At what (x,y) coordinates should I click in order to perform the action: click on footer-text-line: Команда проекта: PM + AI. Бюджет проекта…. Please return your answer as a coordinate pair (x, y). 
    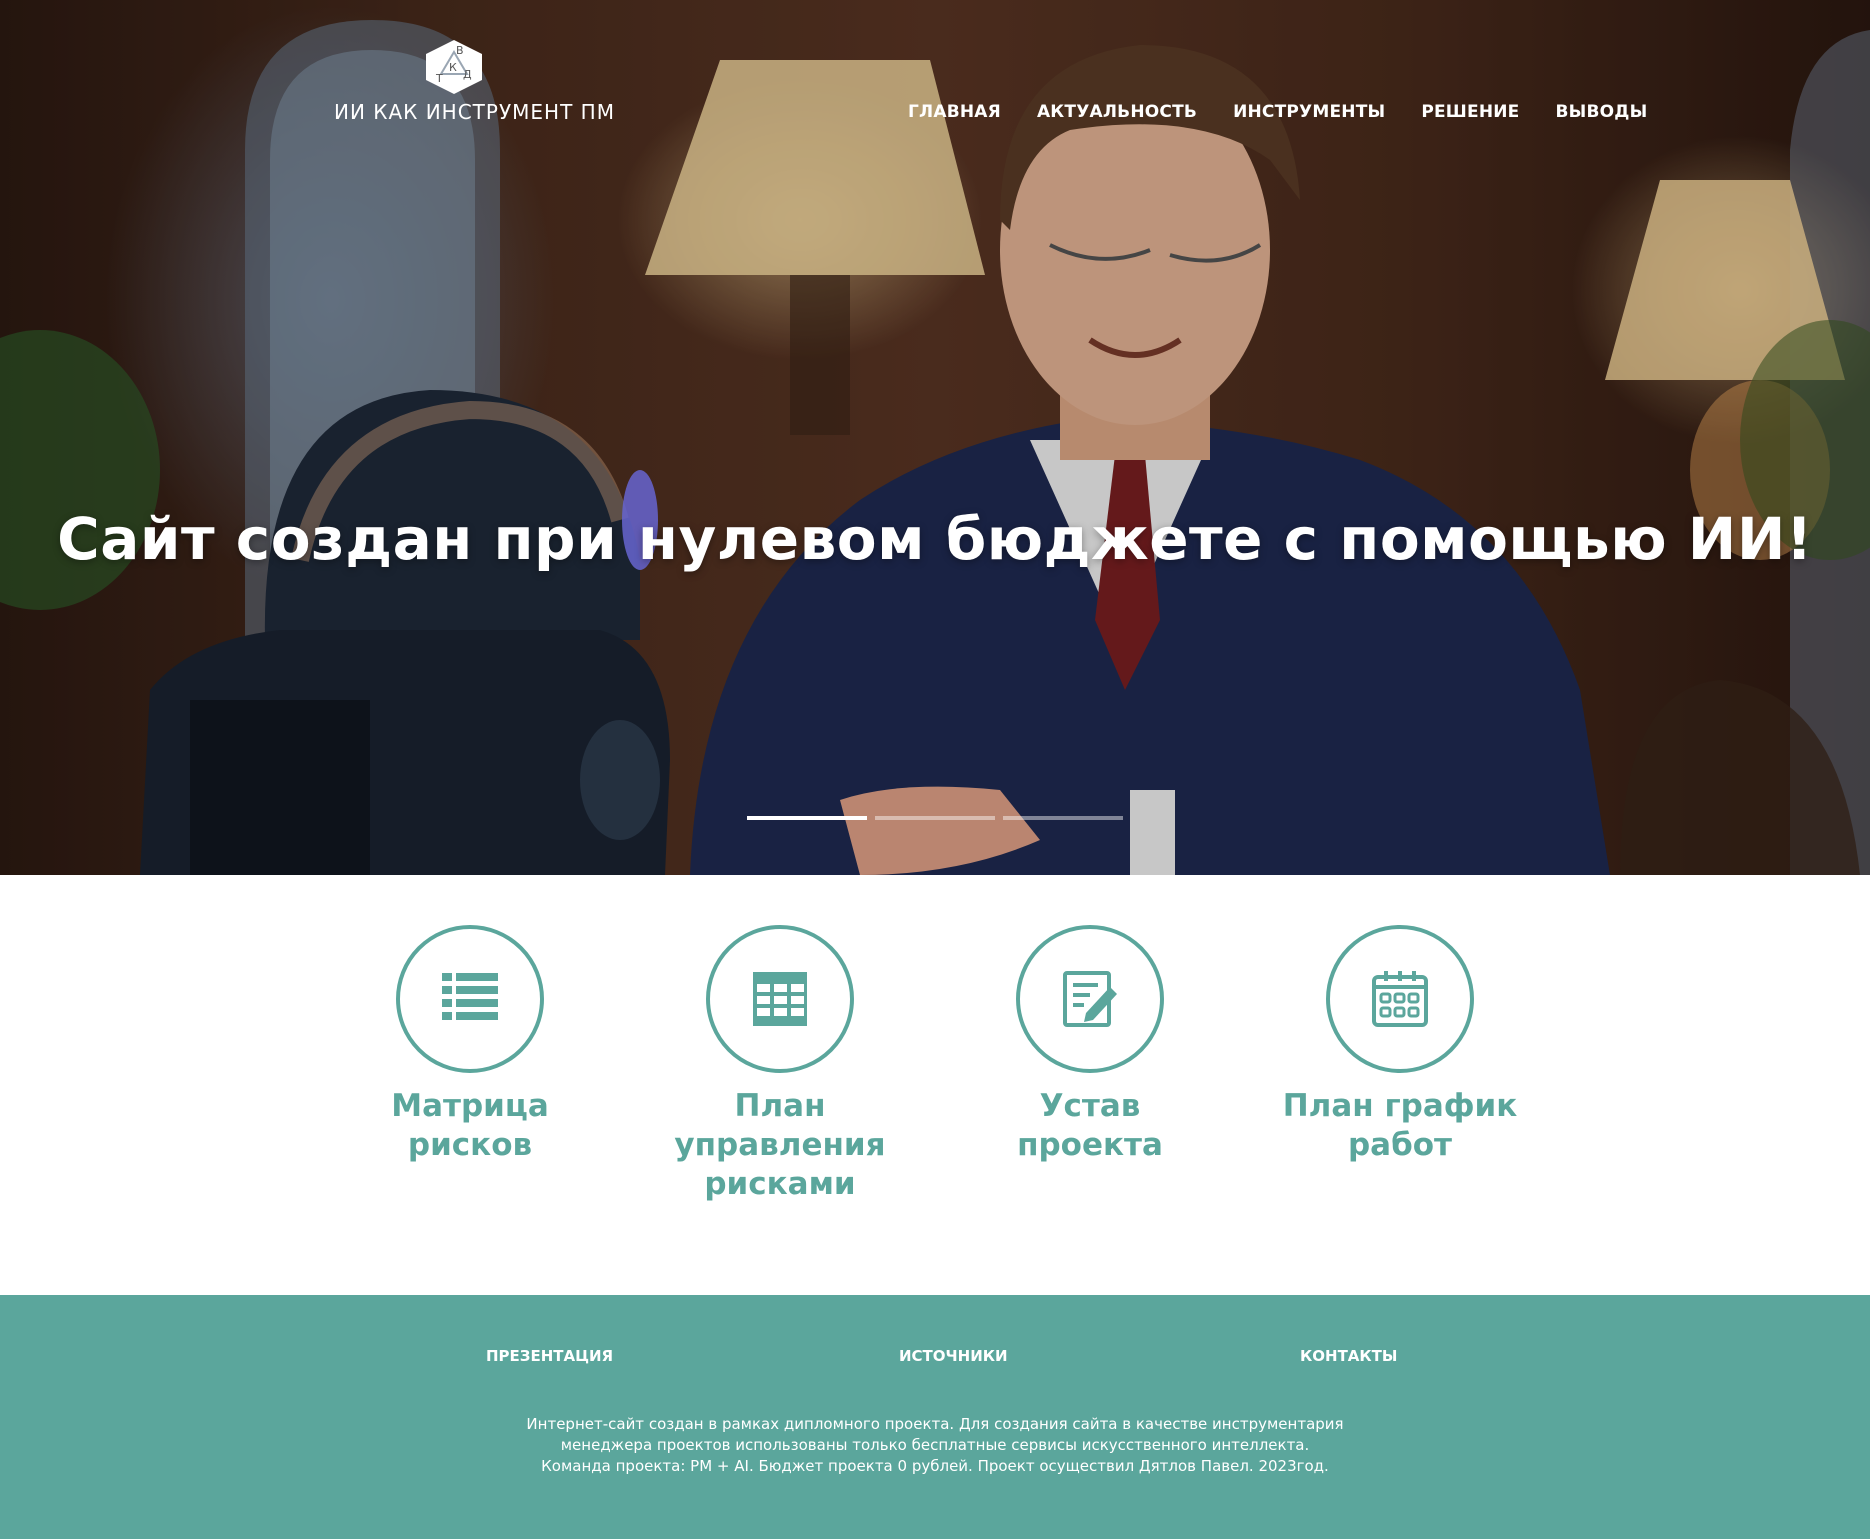
    Looking at the image, I should click on (935, 1466).